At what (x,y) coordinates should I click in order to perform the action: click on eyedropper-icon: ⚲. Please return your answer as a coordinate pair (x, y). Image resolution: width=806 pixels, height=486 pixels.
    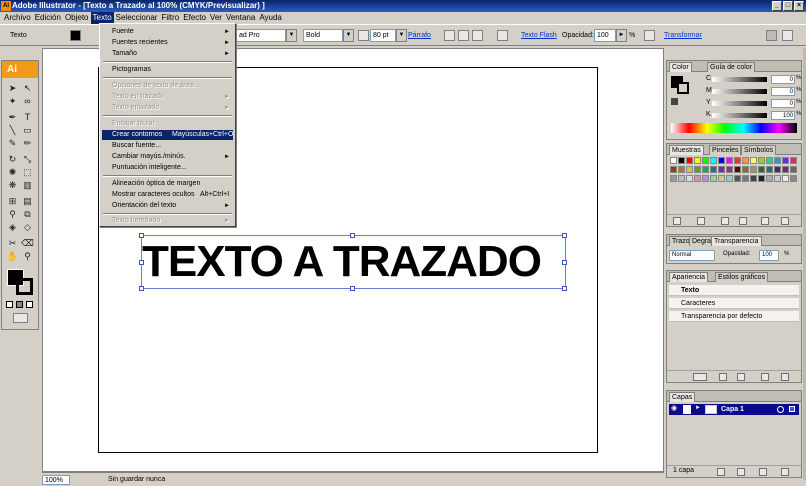
    Looking at the image, I should click on (12, 214).